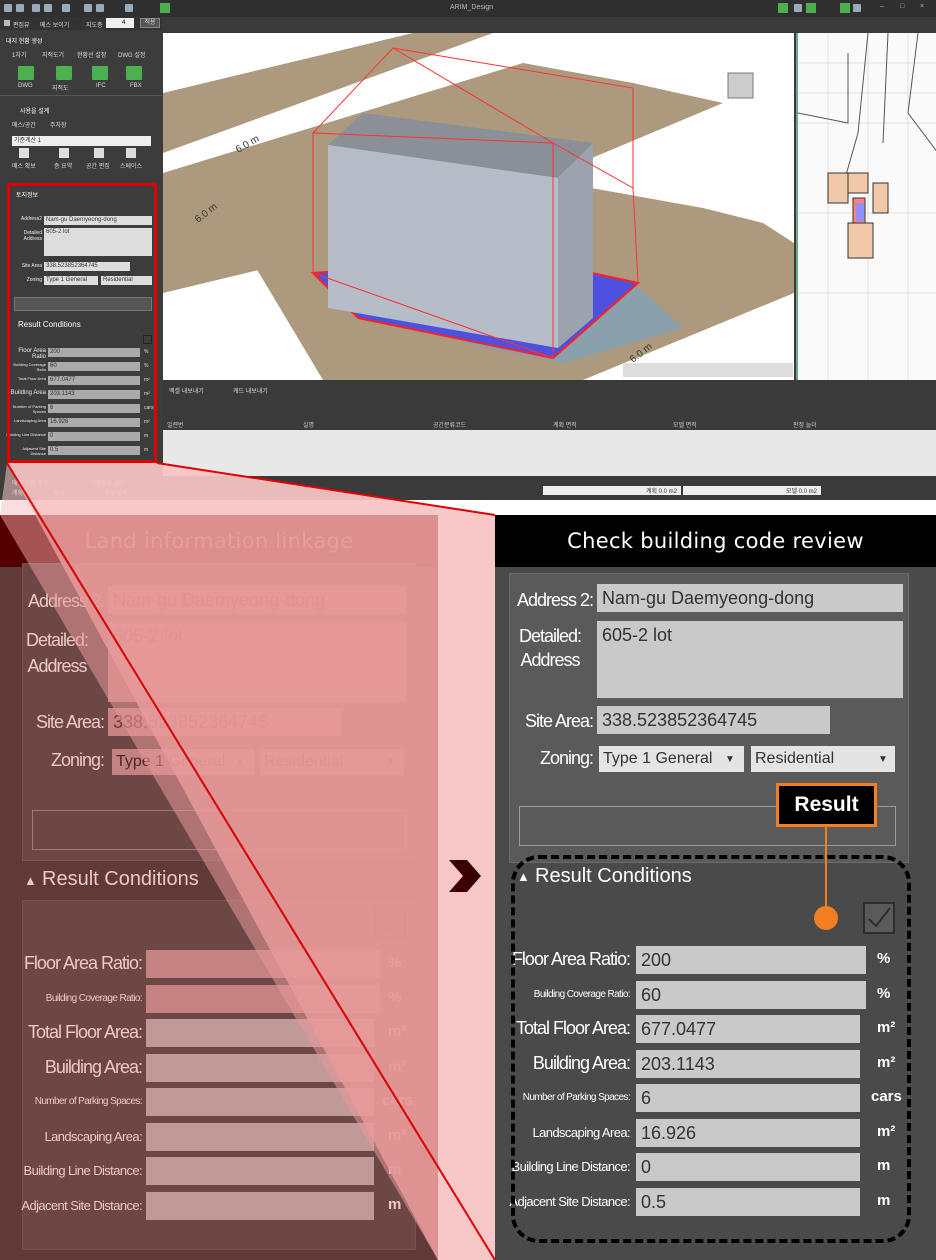 This screenshot has height=1260, width=936. What do you see at coordinates (783, 8) in the screenshot?
I see `mode-icon` at bounding box center [783, 8].